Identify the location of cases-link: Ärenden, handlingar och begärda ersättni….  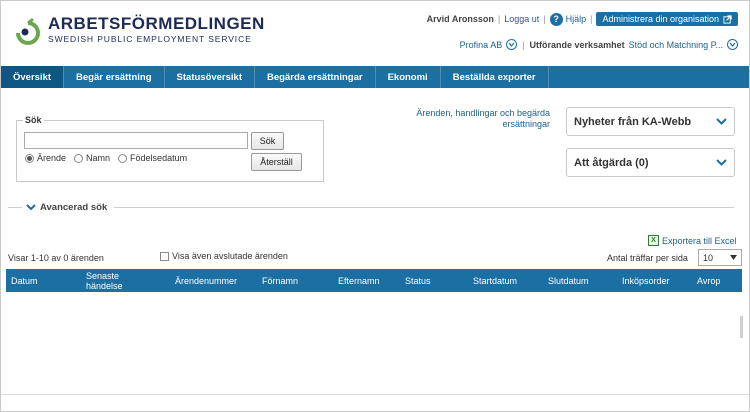
(465, 119).